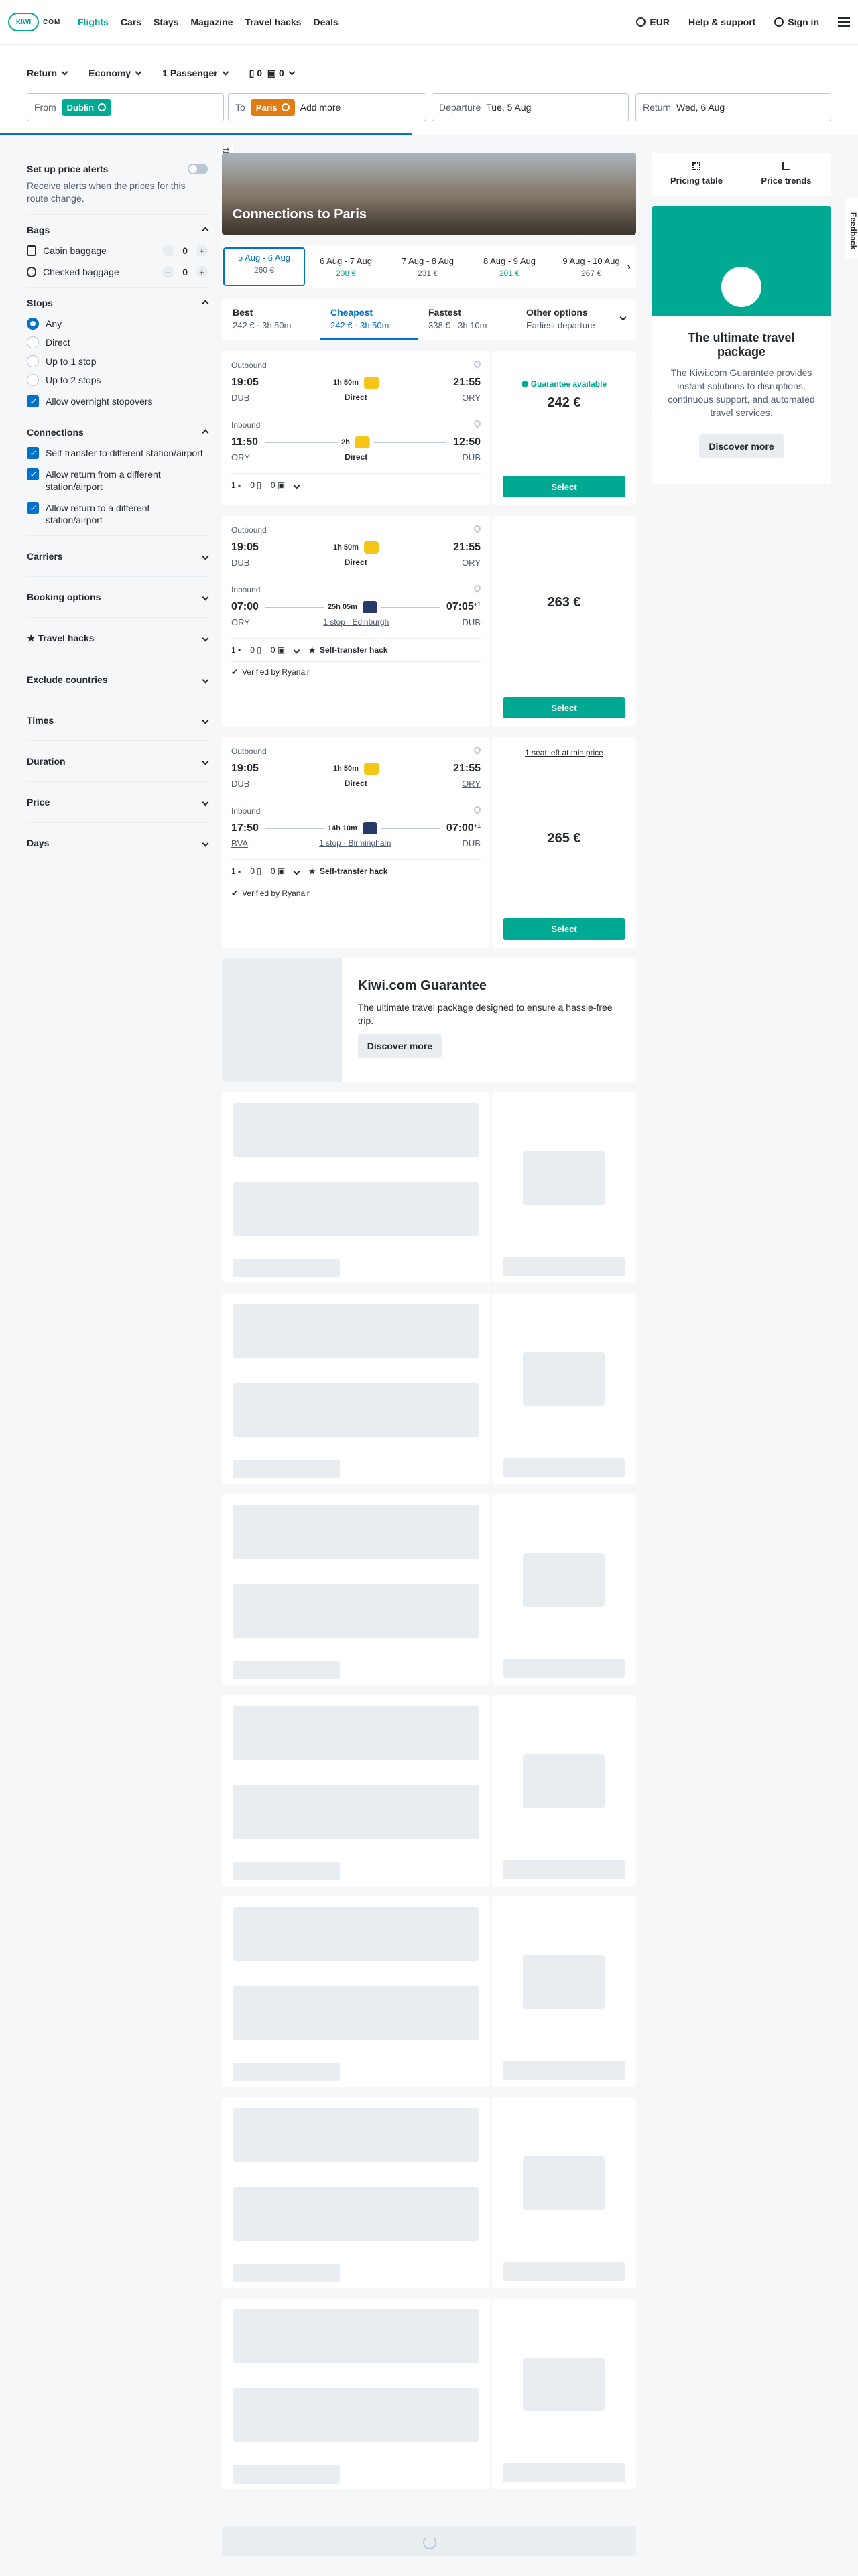 The width and height of the screenshot is (858, 2576). I want to click on stops-option-any: Any, so click(118, 324).